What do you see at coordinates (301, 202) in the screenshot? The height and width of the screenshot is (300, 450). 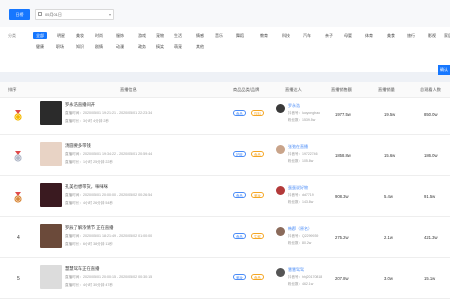 I see `anchor-fans: 粉丝数：143.8w` at bounding box center [301, 202].